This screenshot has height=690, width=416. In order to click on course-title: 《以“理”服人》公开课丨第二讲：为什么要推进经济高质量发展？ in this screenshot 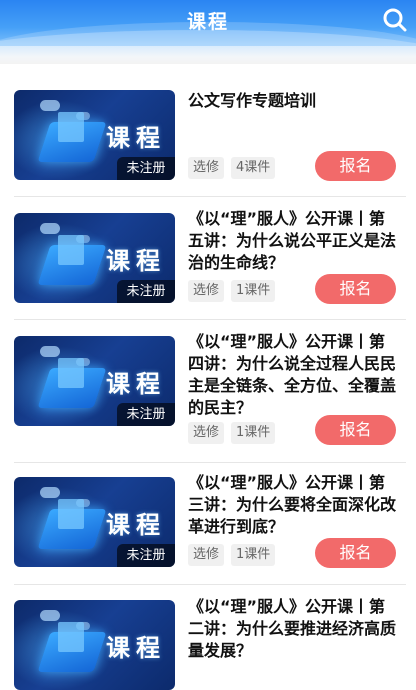, I will do `click(294, 629)`.